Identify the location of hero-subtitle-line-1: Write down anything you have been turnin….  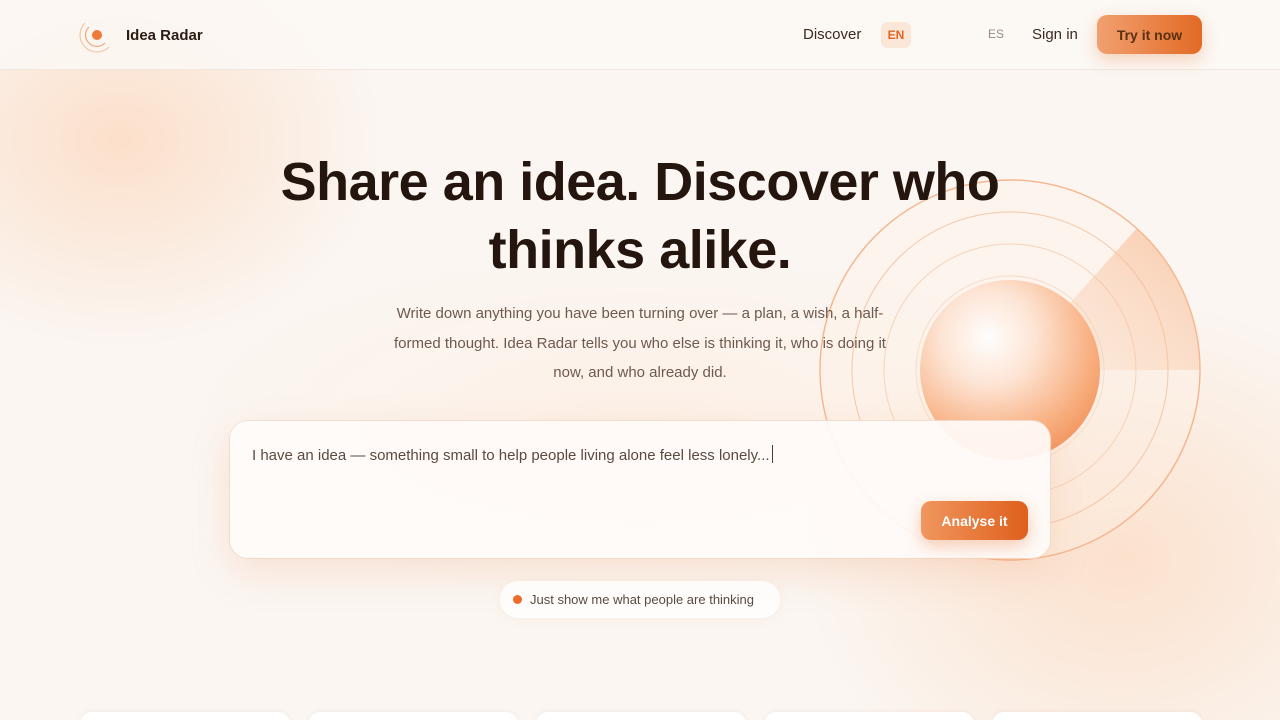
(640, 313).